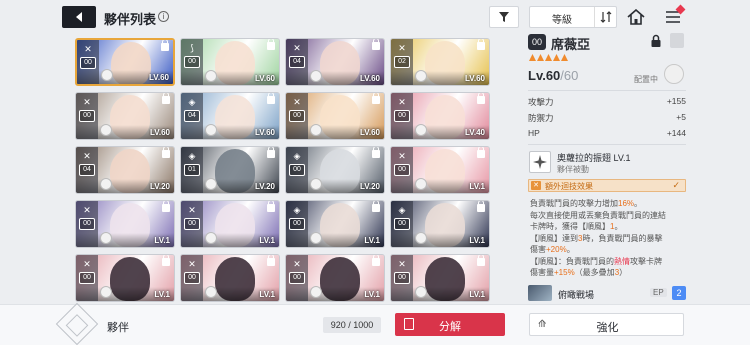 This screenshot has width=750, height=345. What do you see at coordinates (573, 17) in the screenshot?
I see `sort-dropdown: 等級` at bounding box center [573, 17].